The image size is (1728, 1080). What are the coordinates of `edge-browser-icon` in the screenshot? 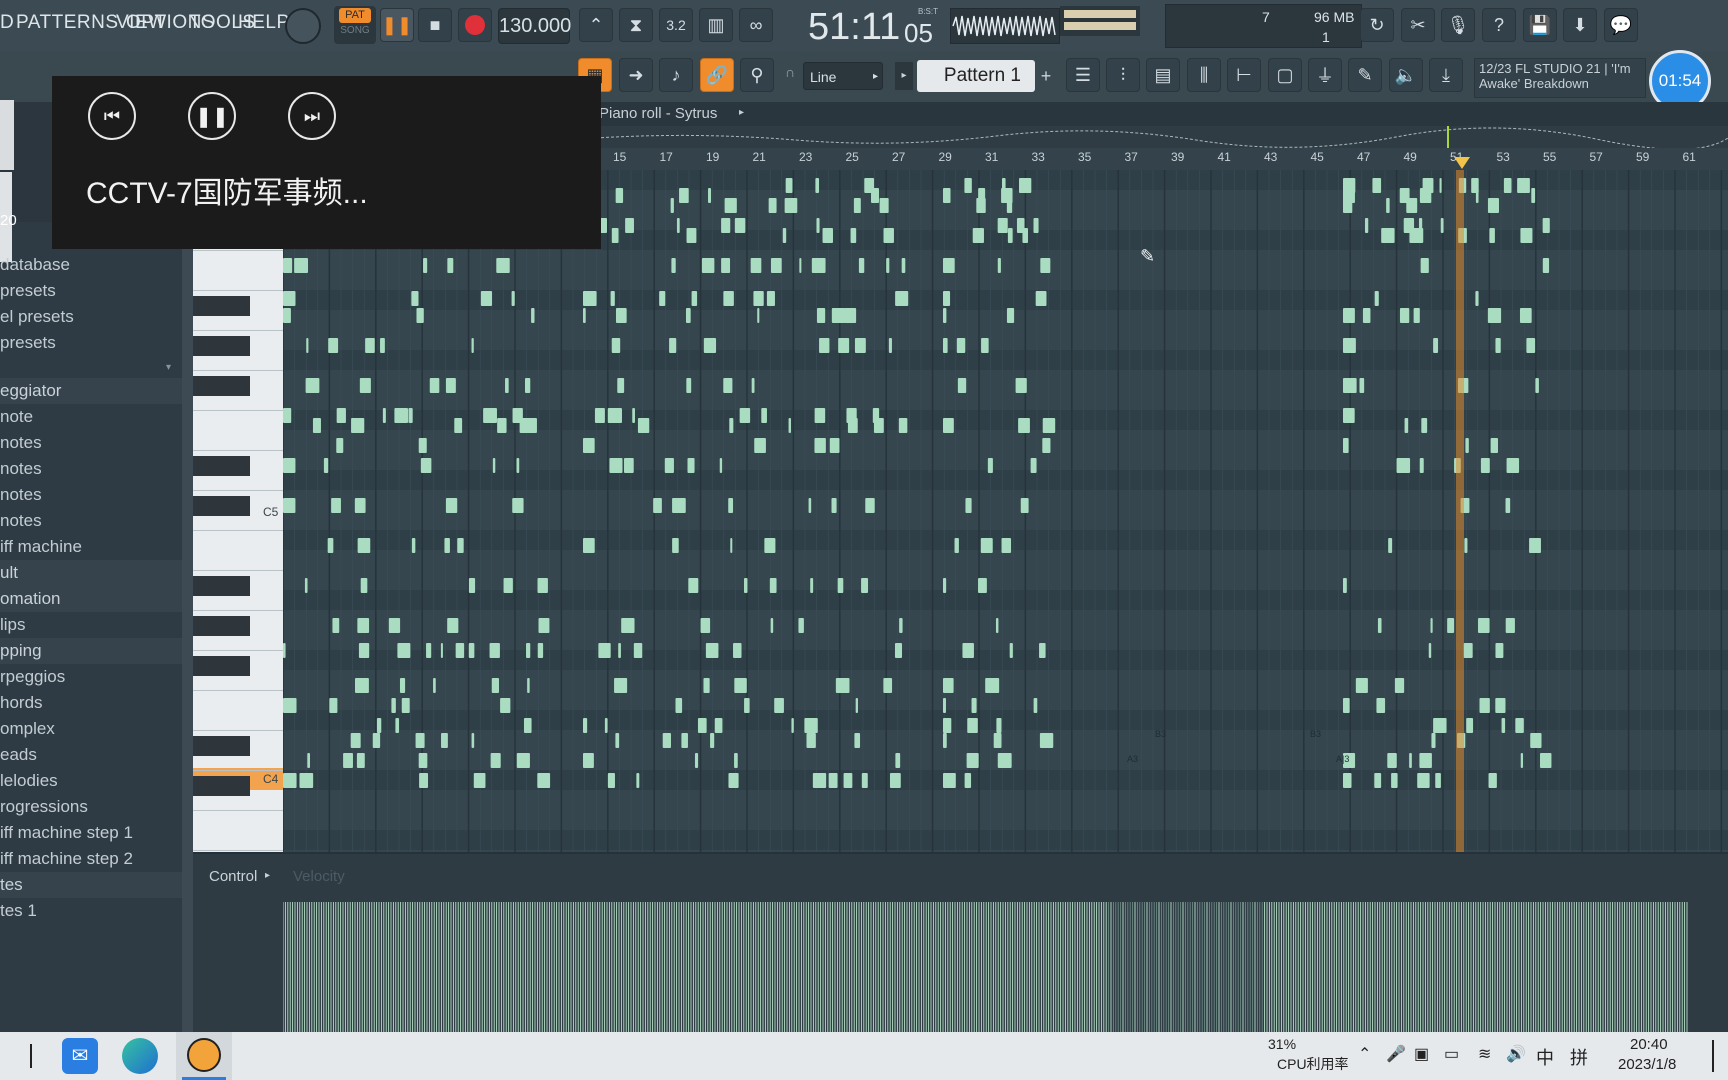 It's located at (140, 1056).